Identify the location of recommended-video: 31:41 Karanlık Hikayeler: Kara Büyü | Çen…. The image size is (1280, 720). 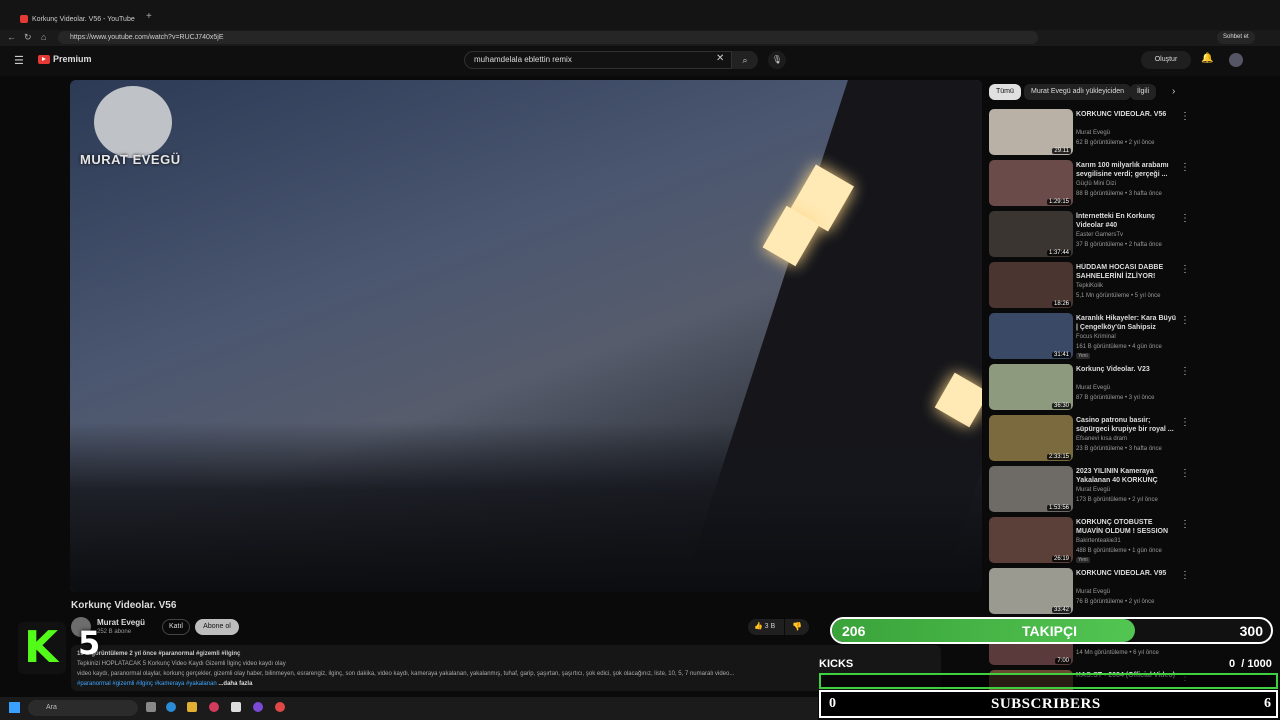
(1119, 337).